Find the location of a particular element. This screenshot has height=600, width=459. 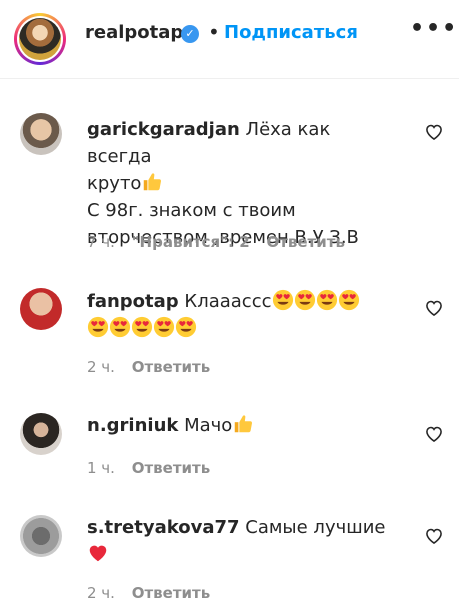

verified-badge-icon: ✓ is located at coordinates (190, 34).